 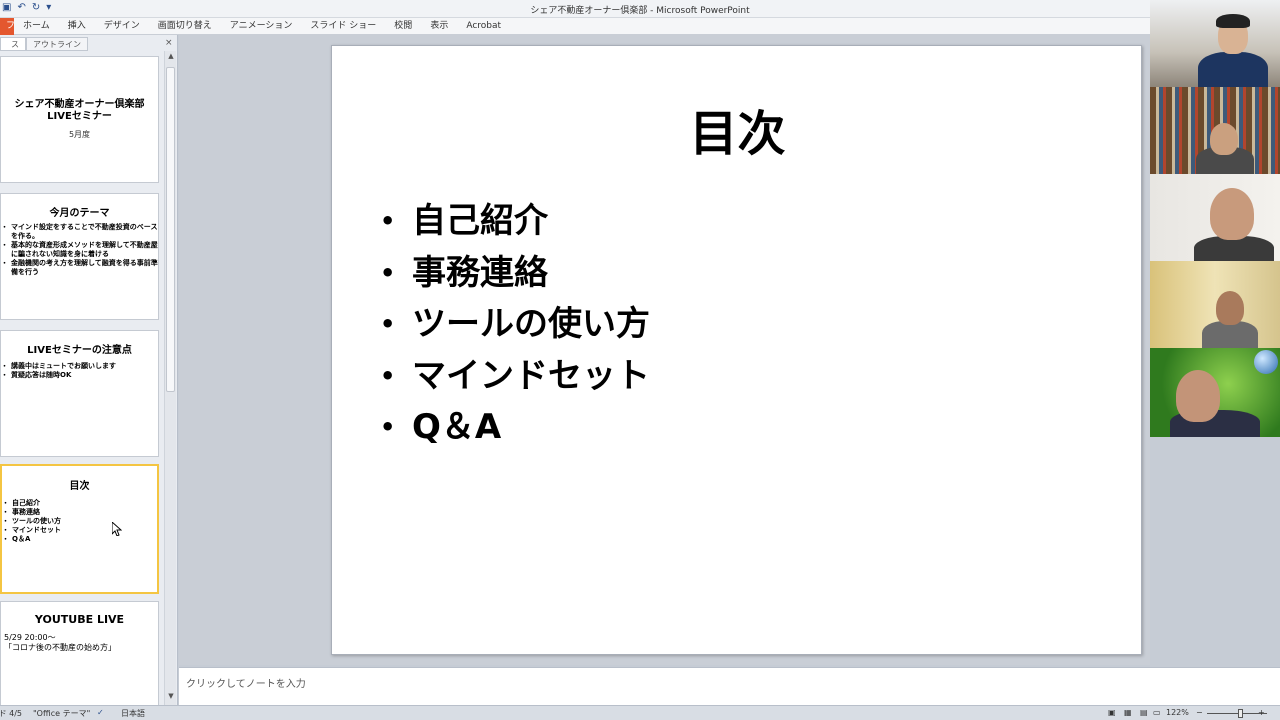 What do you see at coordinates (480, 221) in the screenshot?
I see `list-item-text: 自己紹介` at bounding box center [480, 221].